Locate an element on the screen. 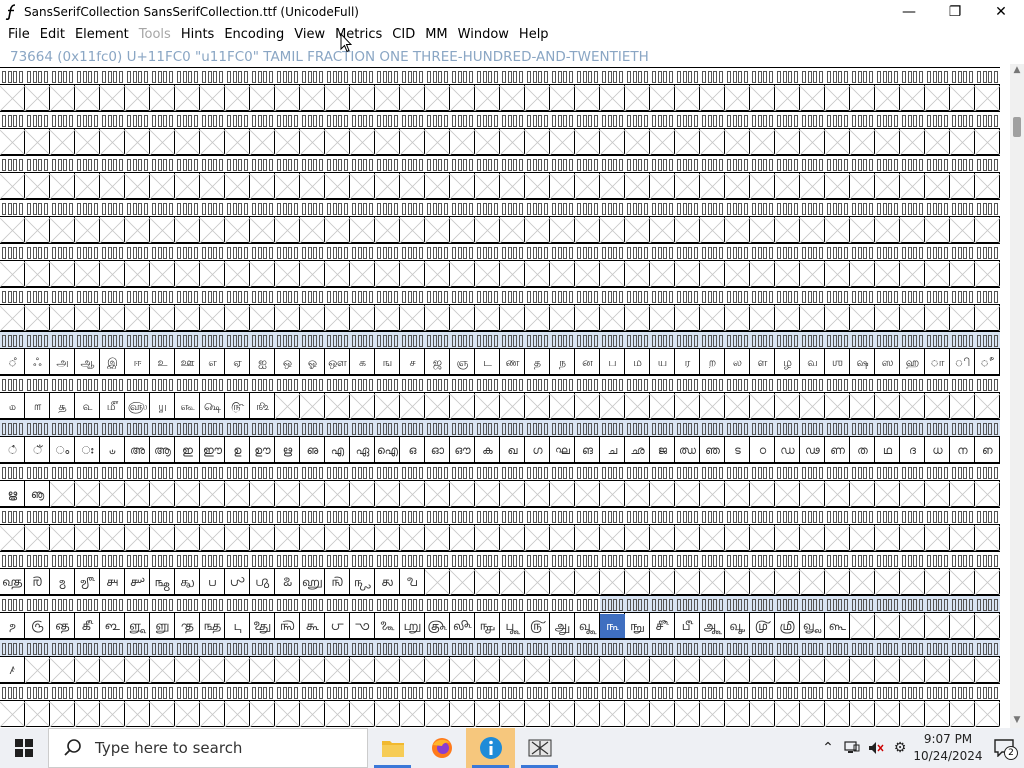 The height and width of the screenshot is (768, 1024). glyph-cell: ഗ is located at coordinates (537, 441).